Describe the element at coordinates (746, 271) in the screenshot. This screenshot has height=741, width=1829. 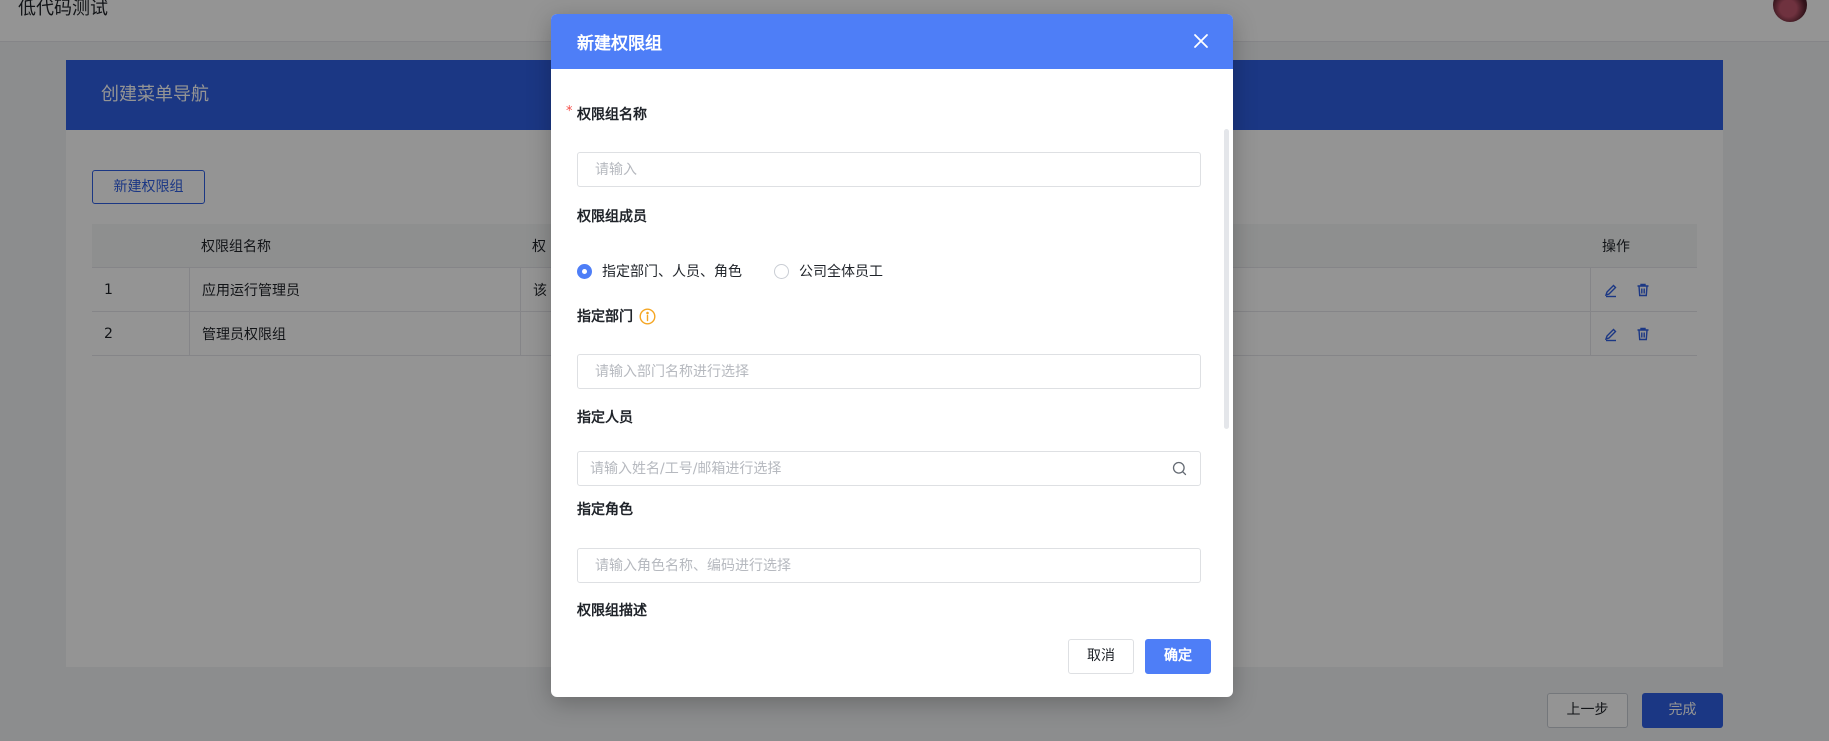
I see `members-radio-group: 指定部门、人员、角色 公司全体员工` at that location.